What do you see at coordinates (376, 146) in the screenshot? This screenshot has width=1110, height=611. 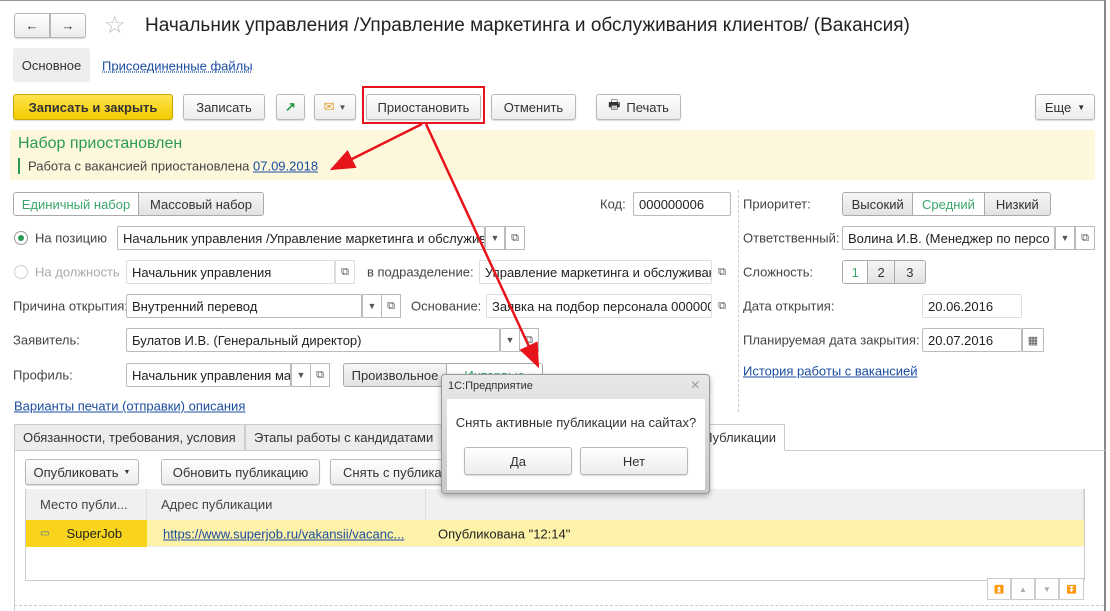 I see `arrow-to-banner` at bounding box center [376, 146].